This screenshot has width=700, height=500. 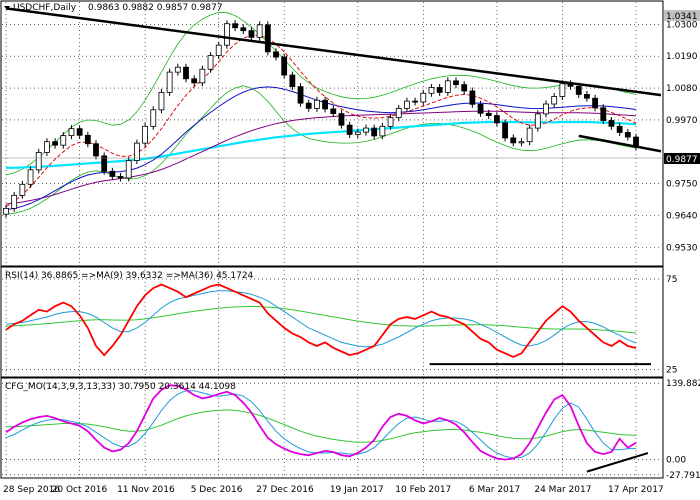 I want to click on rsi-tick-label: 75, so click(x=671, y=280).